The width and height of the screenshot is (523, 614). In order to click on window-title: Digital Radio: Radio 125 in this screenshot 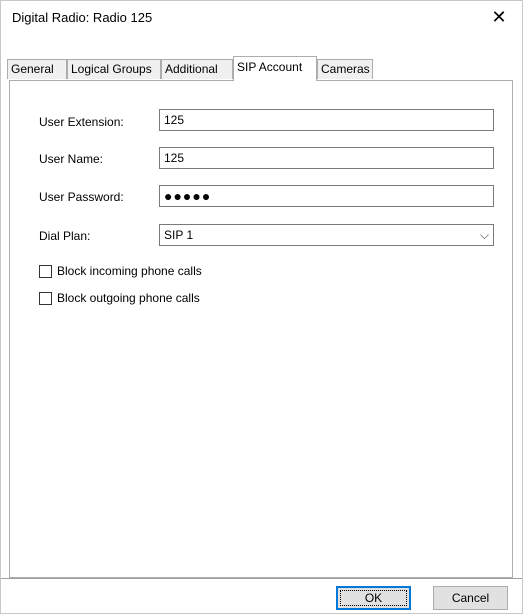, I will do `click(82, 17)`.